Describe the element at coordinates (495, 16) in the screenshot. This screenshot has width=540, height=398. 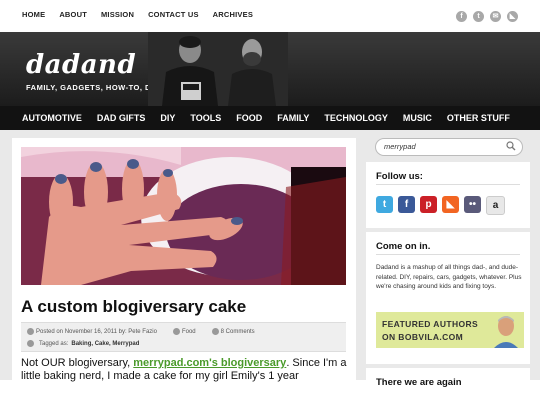
I see `email-icon: ✉` at that location.